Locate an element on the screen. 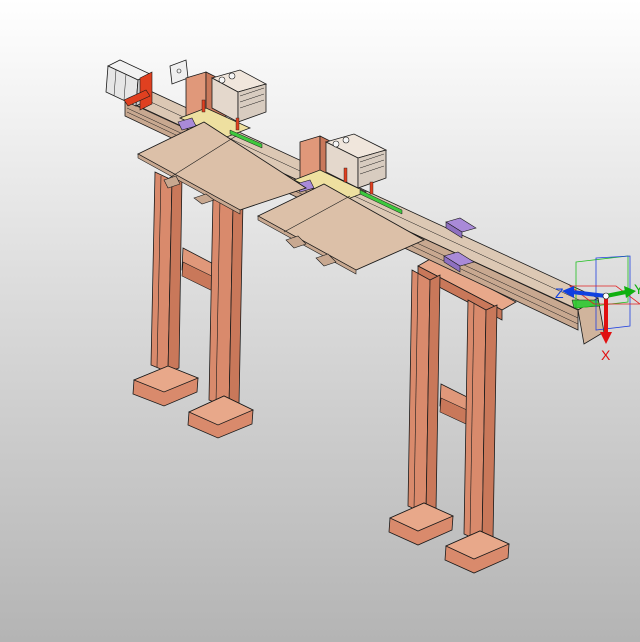 This screenshot has height=642, width=640. triad-origin is located at coordinates (606, 296).